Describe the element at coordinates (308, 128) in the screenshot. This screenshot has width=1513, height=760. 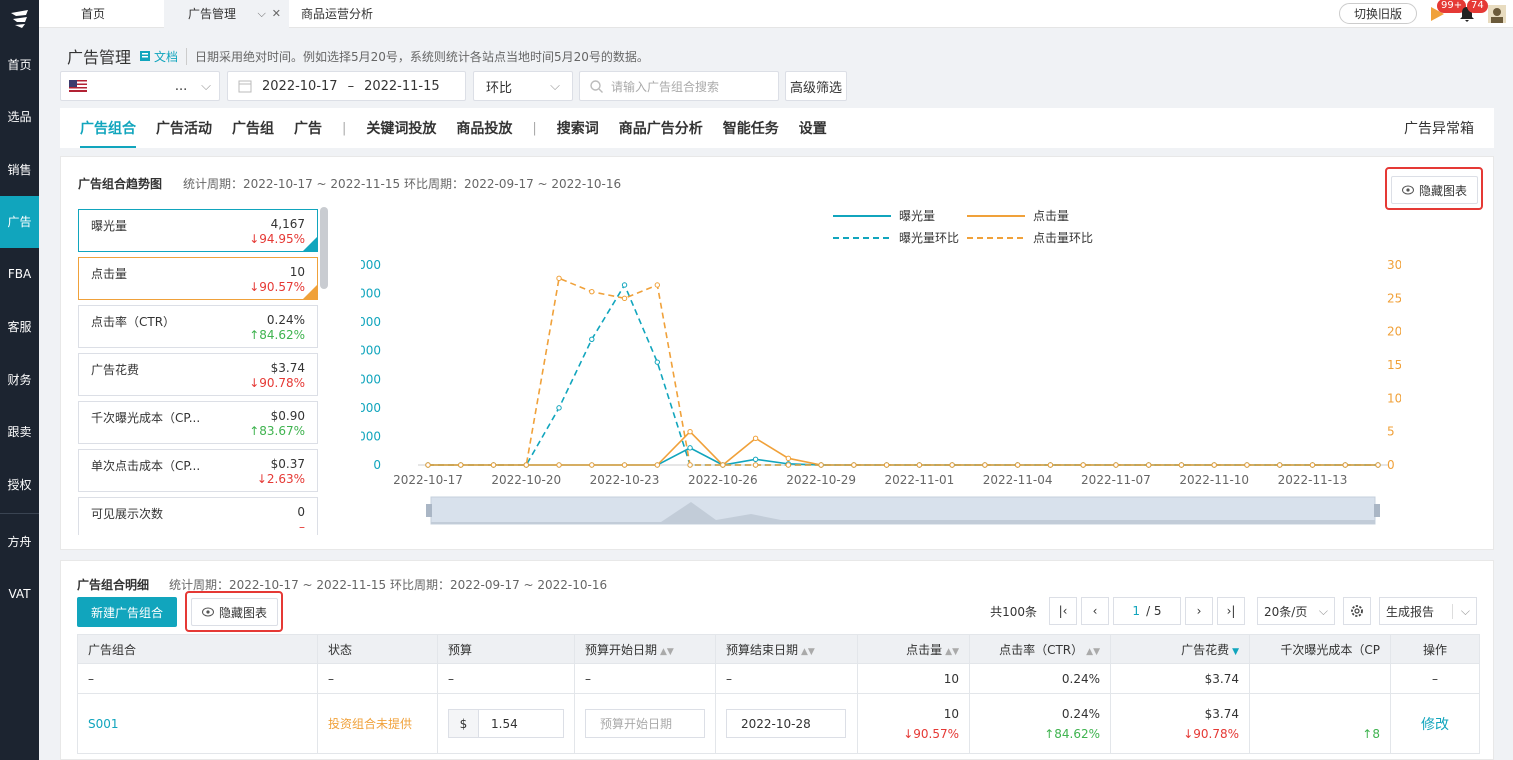
I see `nav-tab-3: 广告` at that location.